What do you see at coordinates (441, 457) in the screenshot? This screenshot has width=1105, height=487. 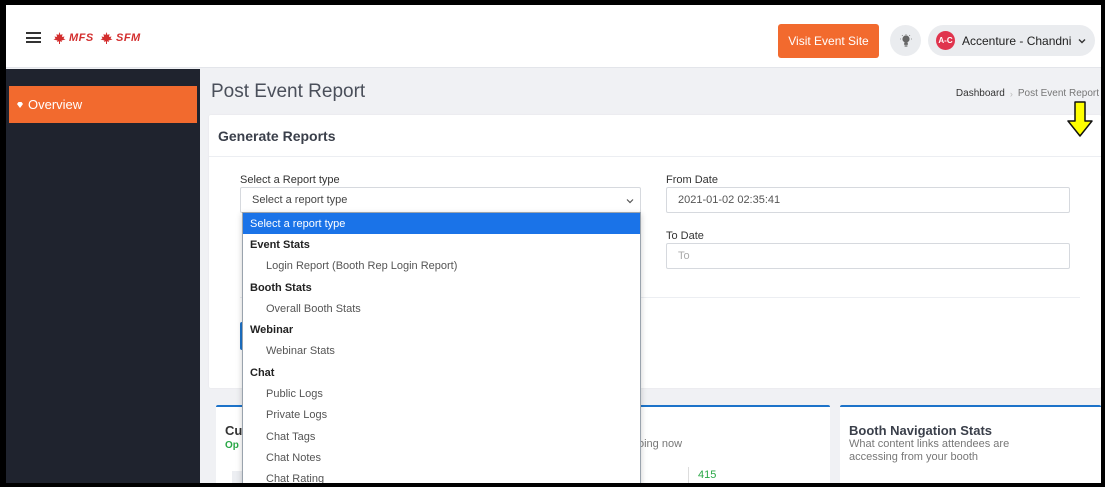 I see `dropdown-option: Chat Notes` at bounding box center [441, 457].